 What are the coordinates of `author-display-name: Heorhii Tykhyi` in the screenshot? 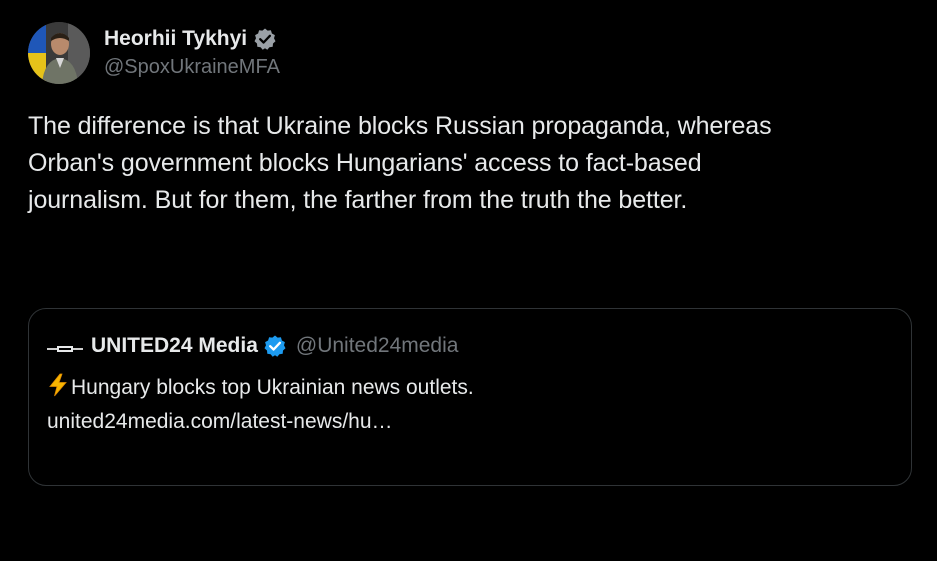 It's located at (175, 39).